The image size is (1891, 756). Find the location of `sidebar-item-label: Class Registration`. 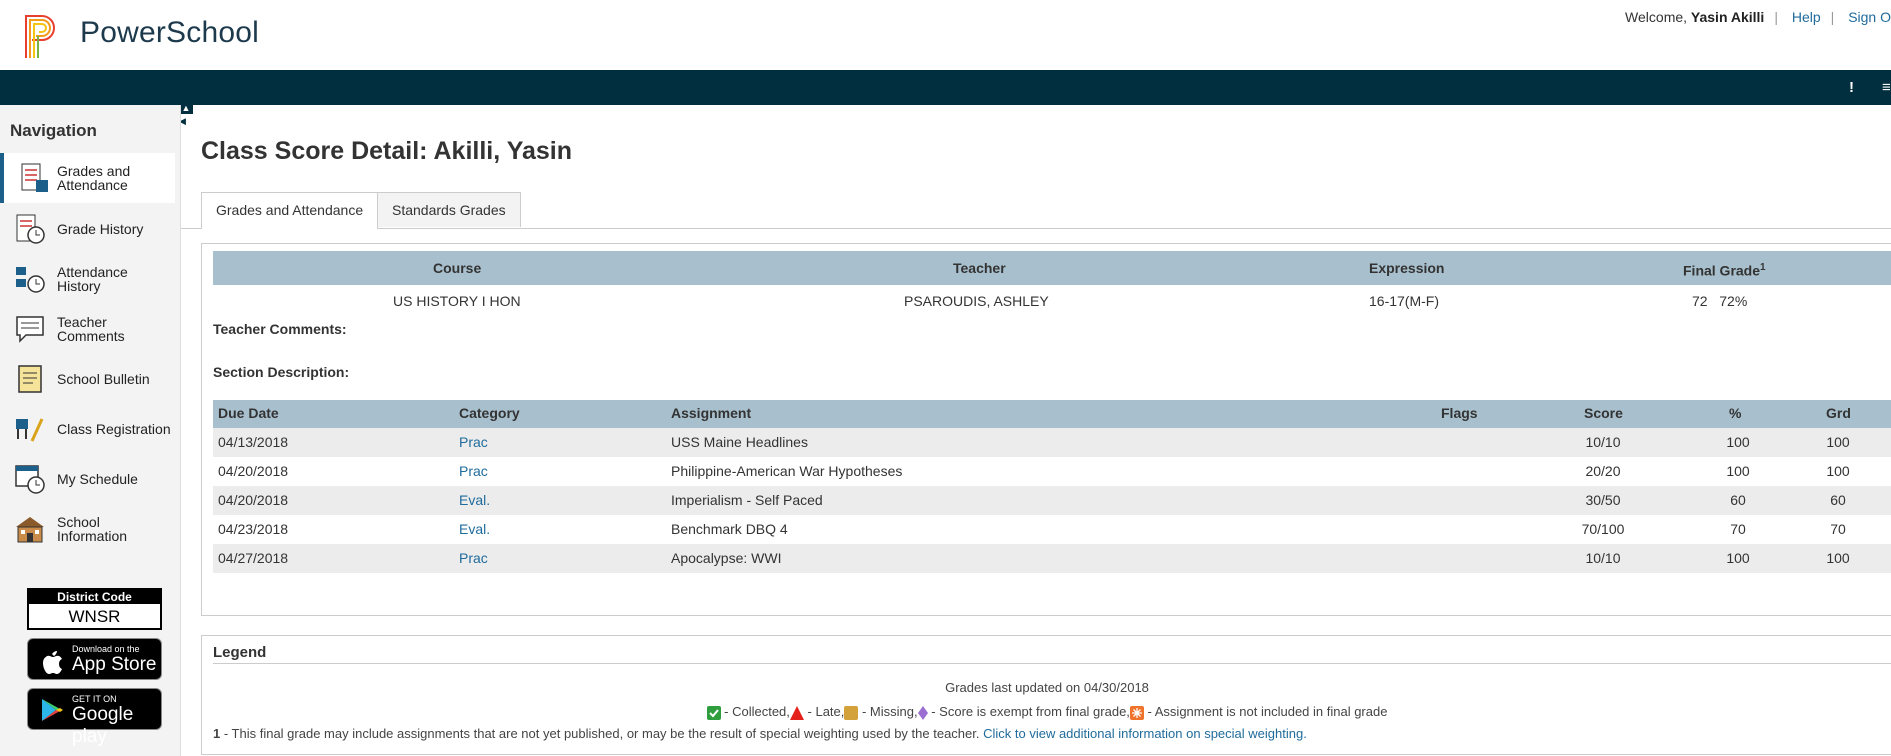

sidebar-item-label: Class Registration is located at coordinates (114, 429).